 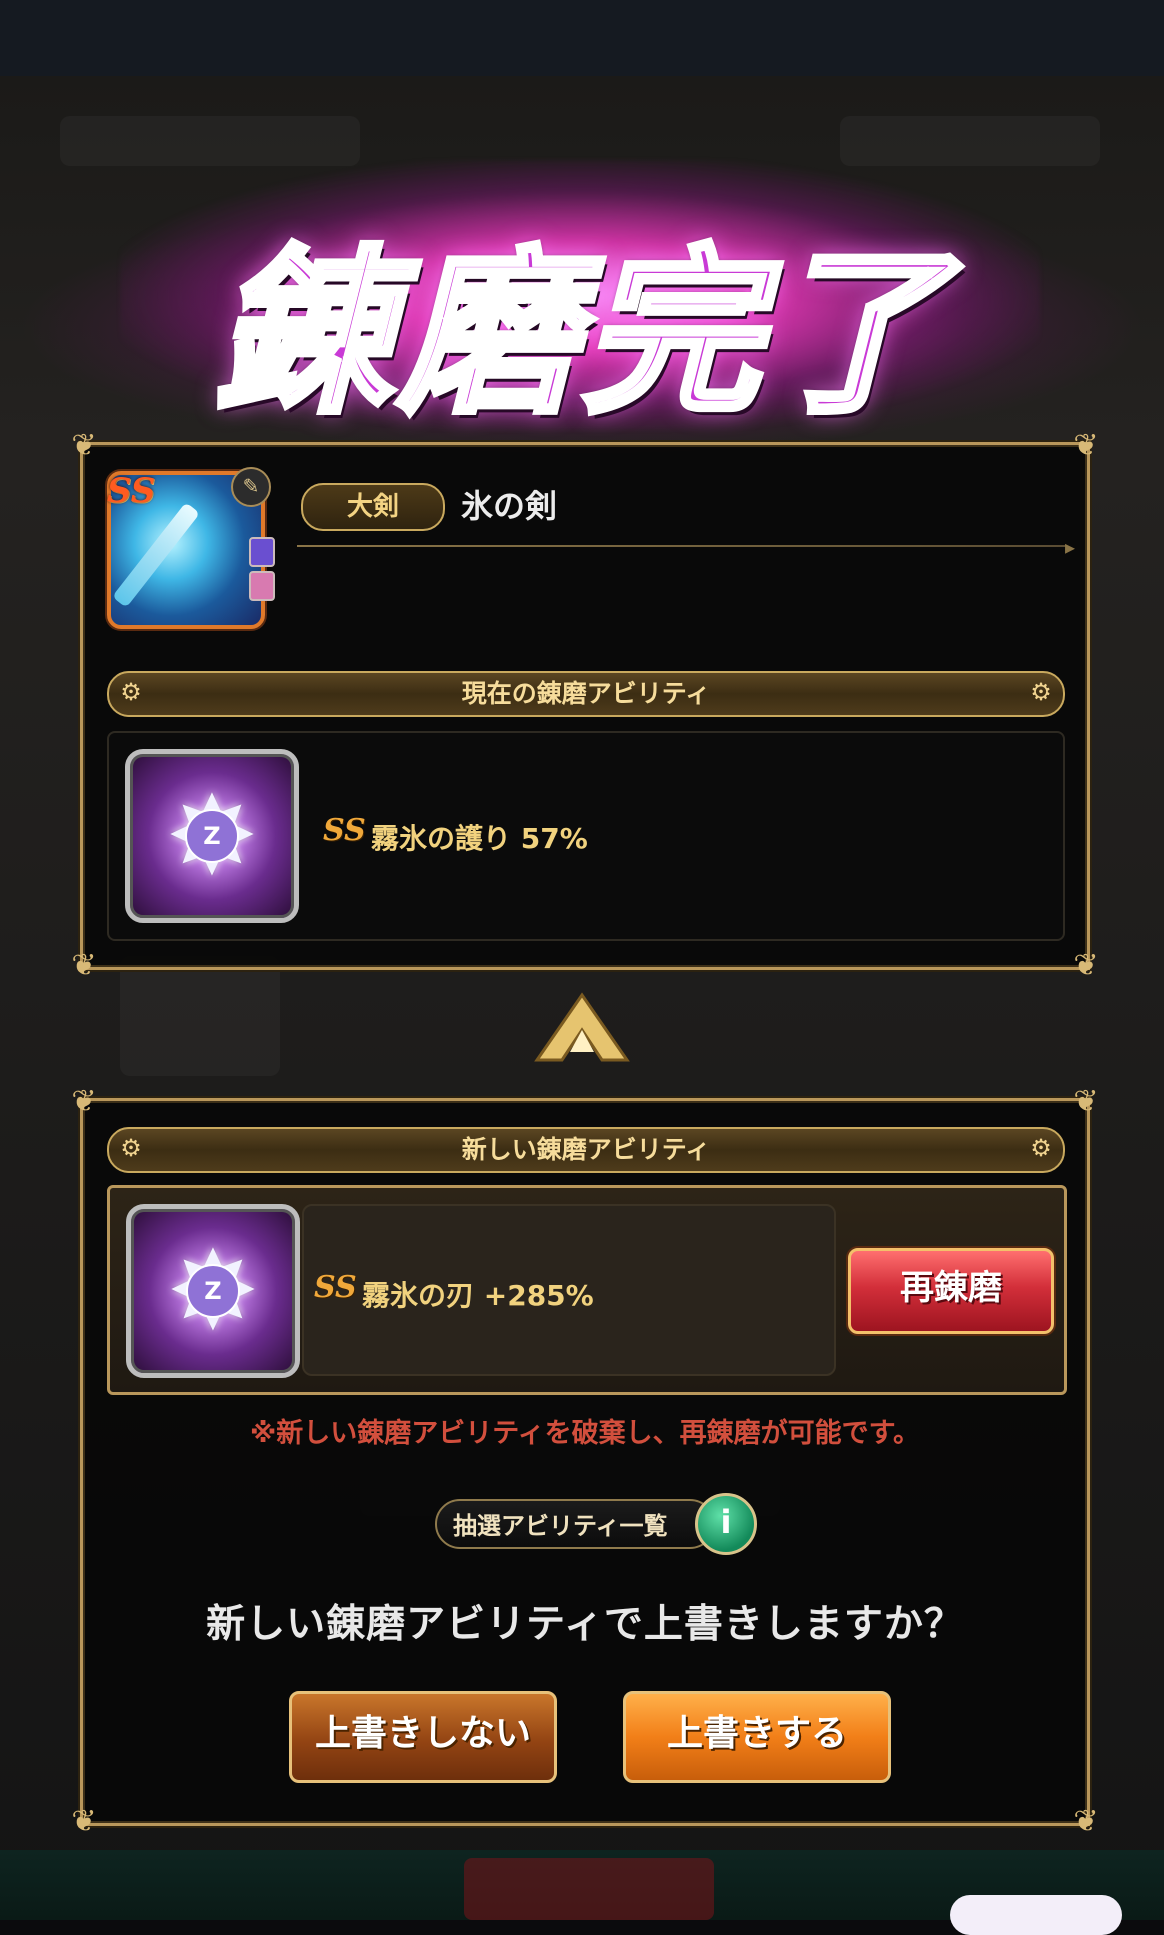 What do you see at coordinates (251, 487) in the screenshot?
I see `lock-icon: ✎` at bounding box center [251, 487].